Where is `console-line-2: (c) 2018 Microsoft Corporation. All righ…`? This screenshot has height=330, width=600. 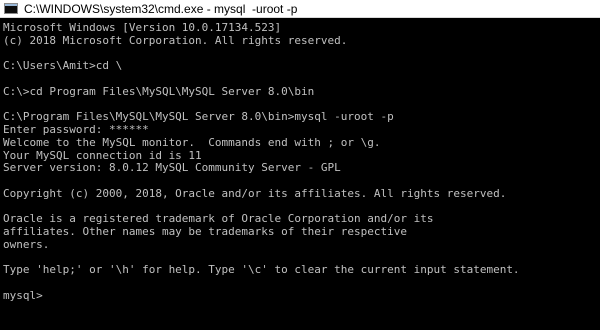
console-line-2: (c) 2018 Microsoft Corporation. All righ… is located at coordinates (175, 40).